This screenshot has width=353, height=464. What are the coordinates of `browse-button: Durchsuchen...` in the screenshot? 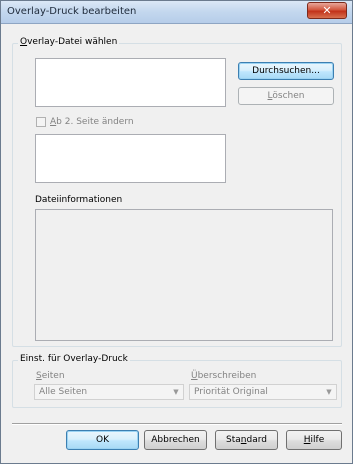 It's located at (286, 71).